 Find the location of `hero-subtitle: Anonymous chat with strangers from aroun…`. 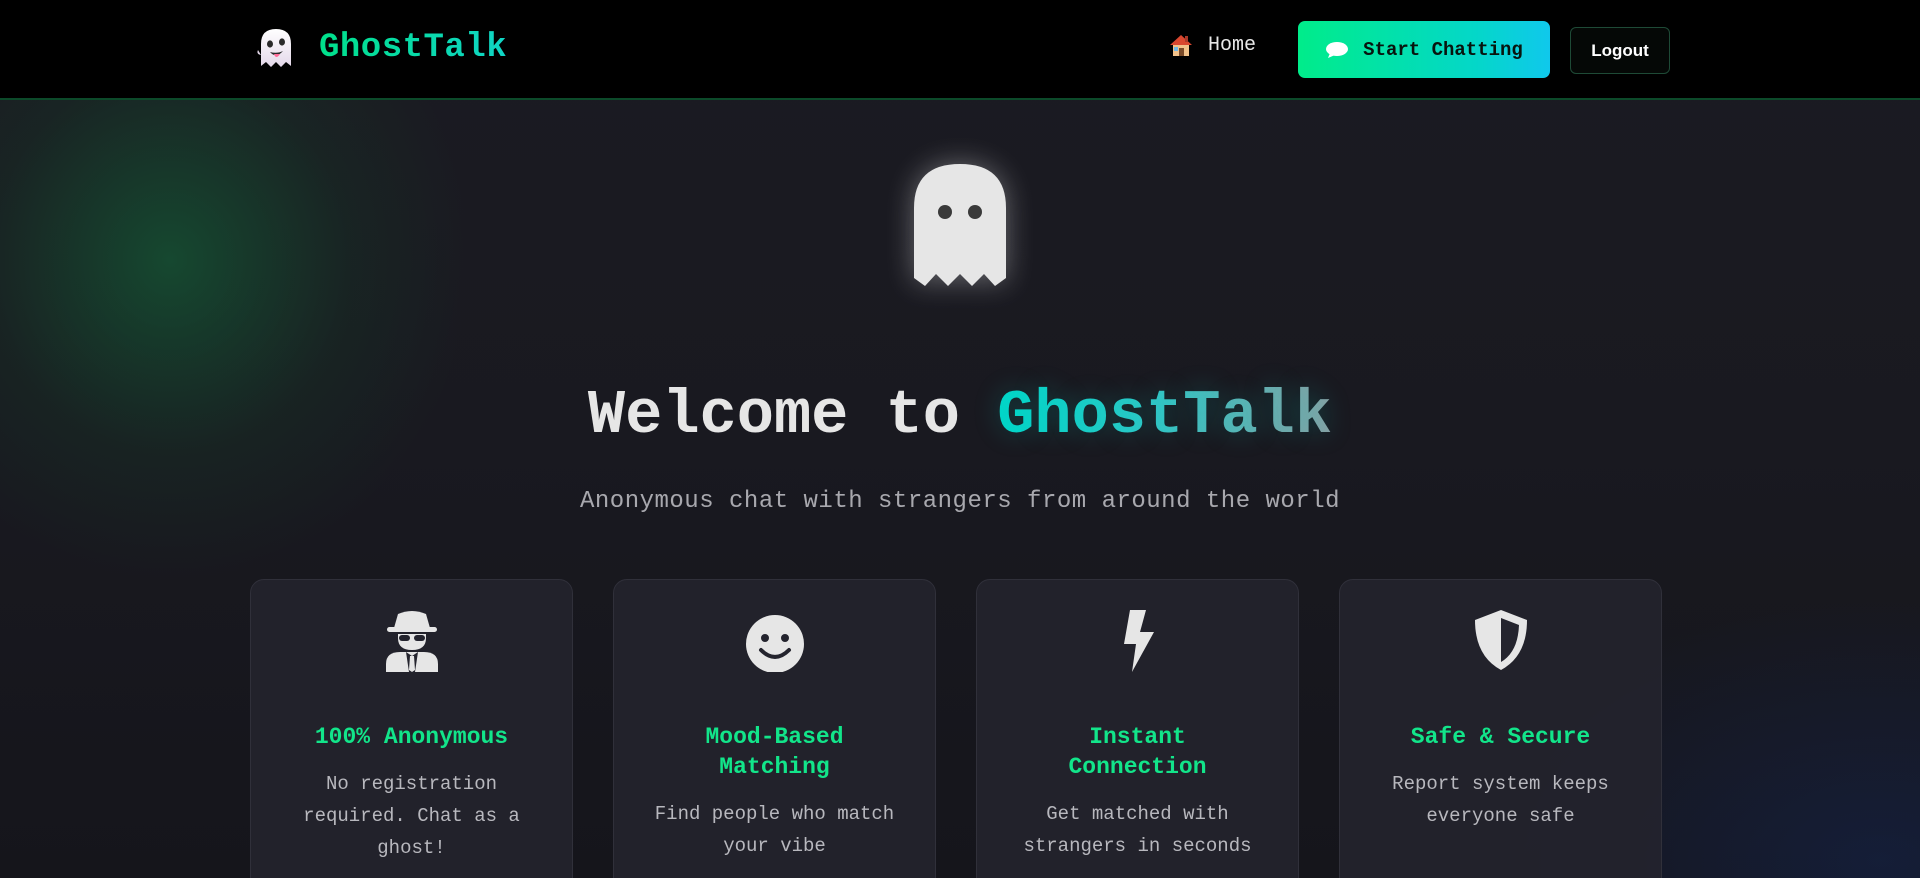

hero-subtitle: Anonymous chat with strangers from aroun… is located at coordinates (960, 501).